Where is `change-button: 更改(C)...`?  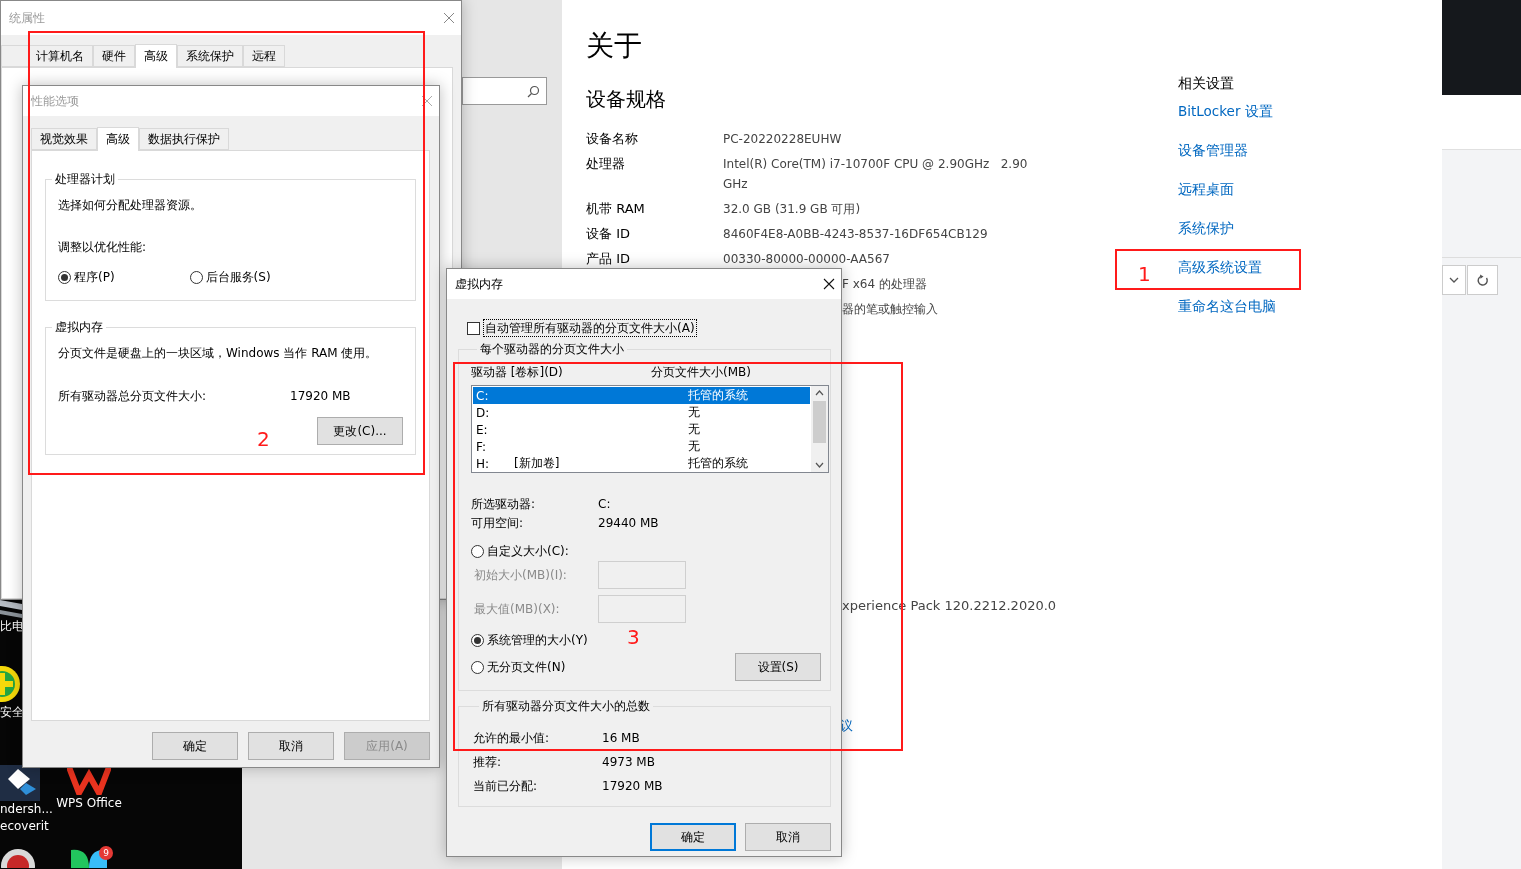
change-button: 更改(C)... is located at coordinates (360, 431).